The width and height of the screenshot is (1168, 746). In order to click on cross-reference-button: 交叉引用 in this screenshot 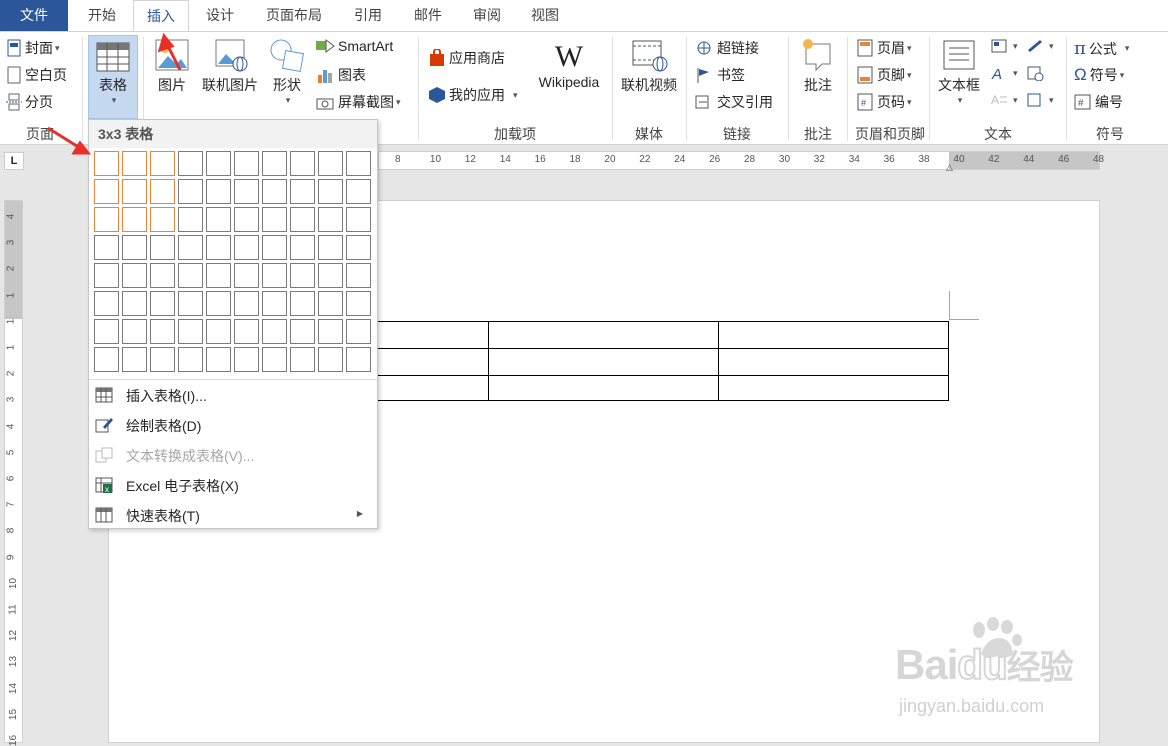, I will do `click(733, 102)`.